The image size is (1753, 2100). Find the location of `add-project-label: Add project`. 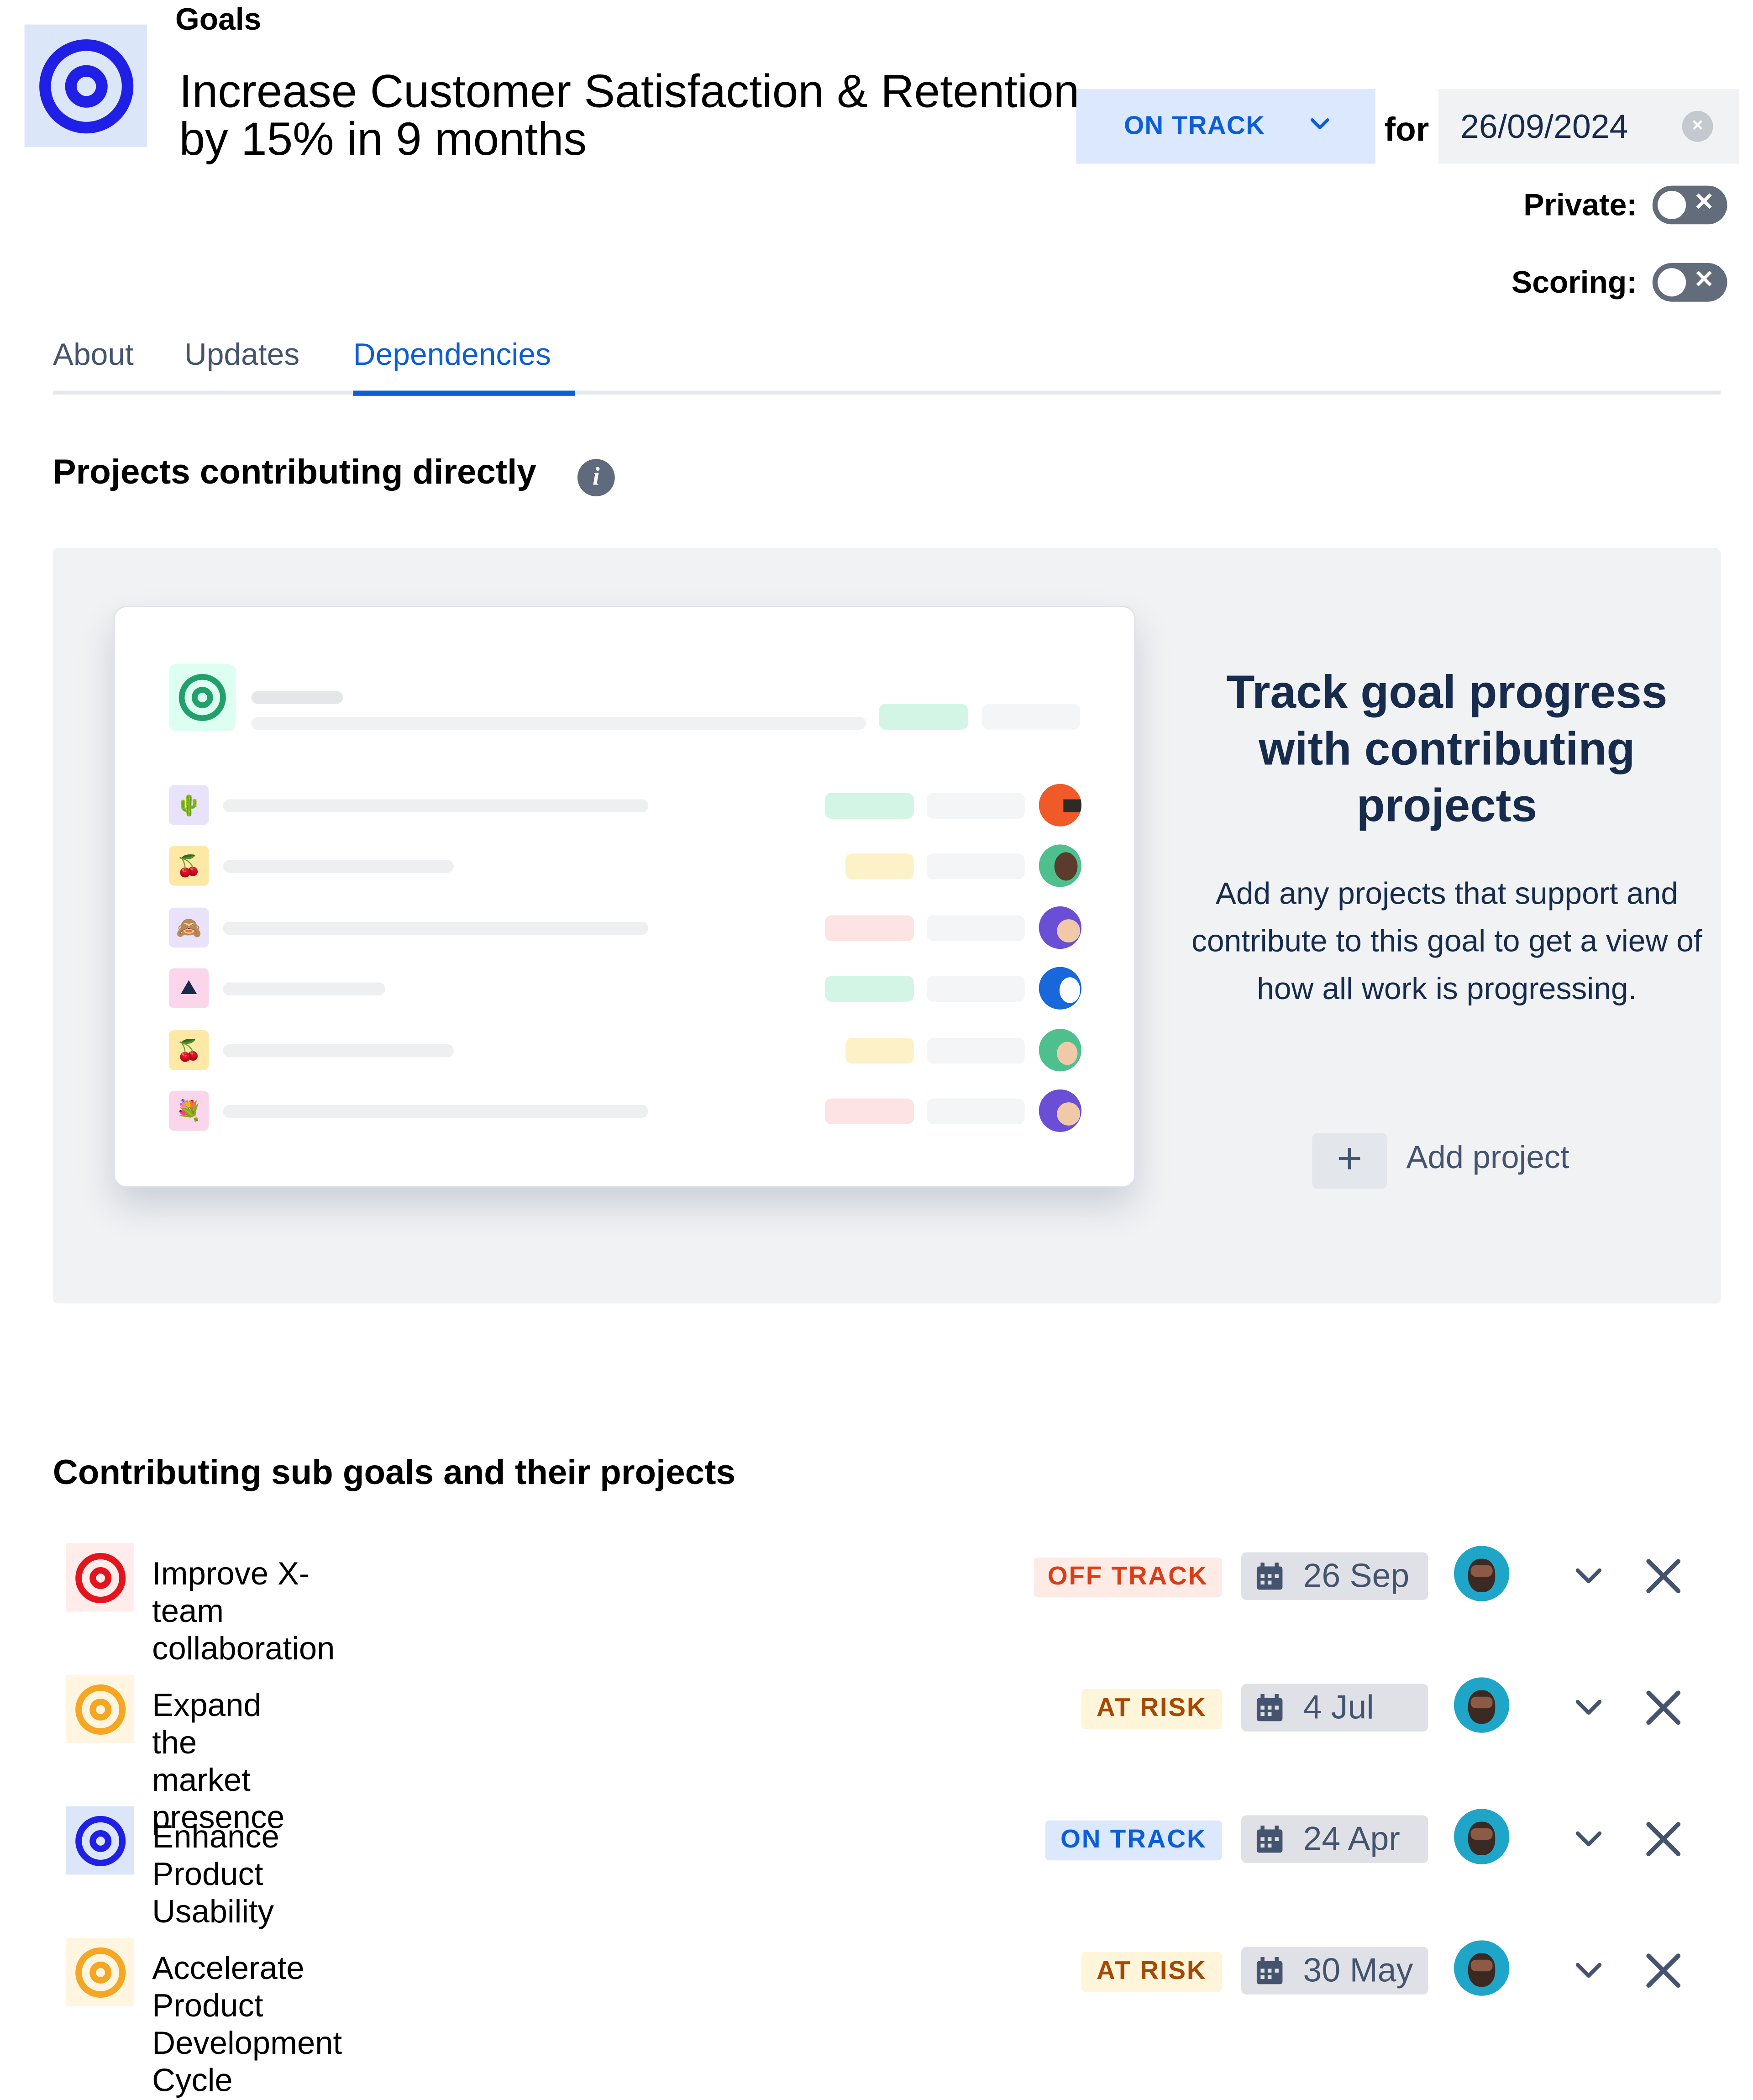

add-project-label: Add project is located at coordinates (1487, 1158).